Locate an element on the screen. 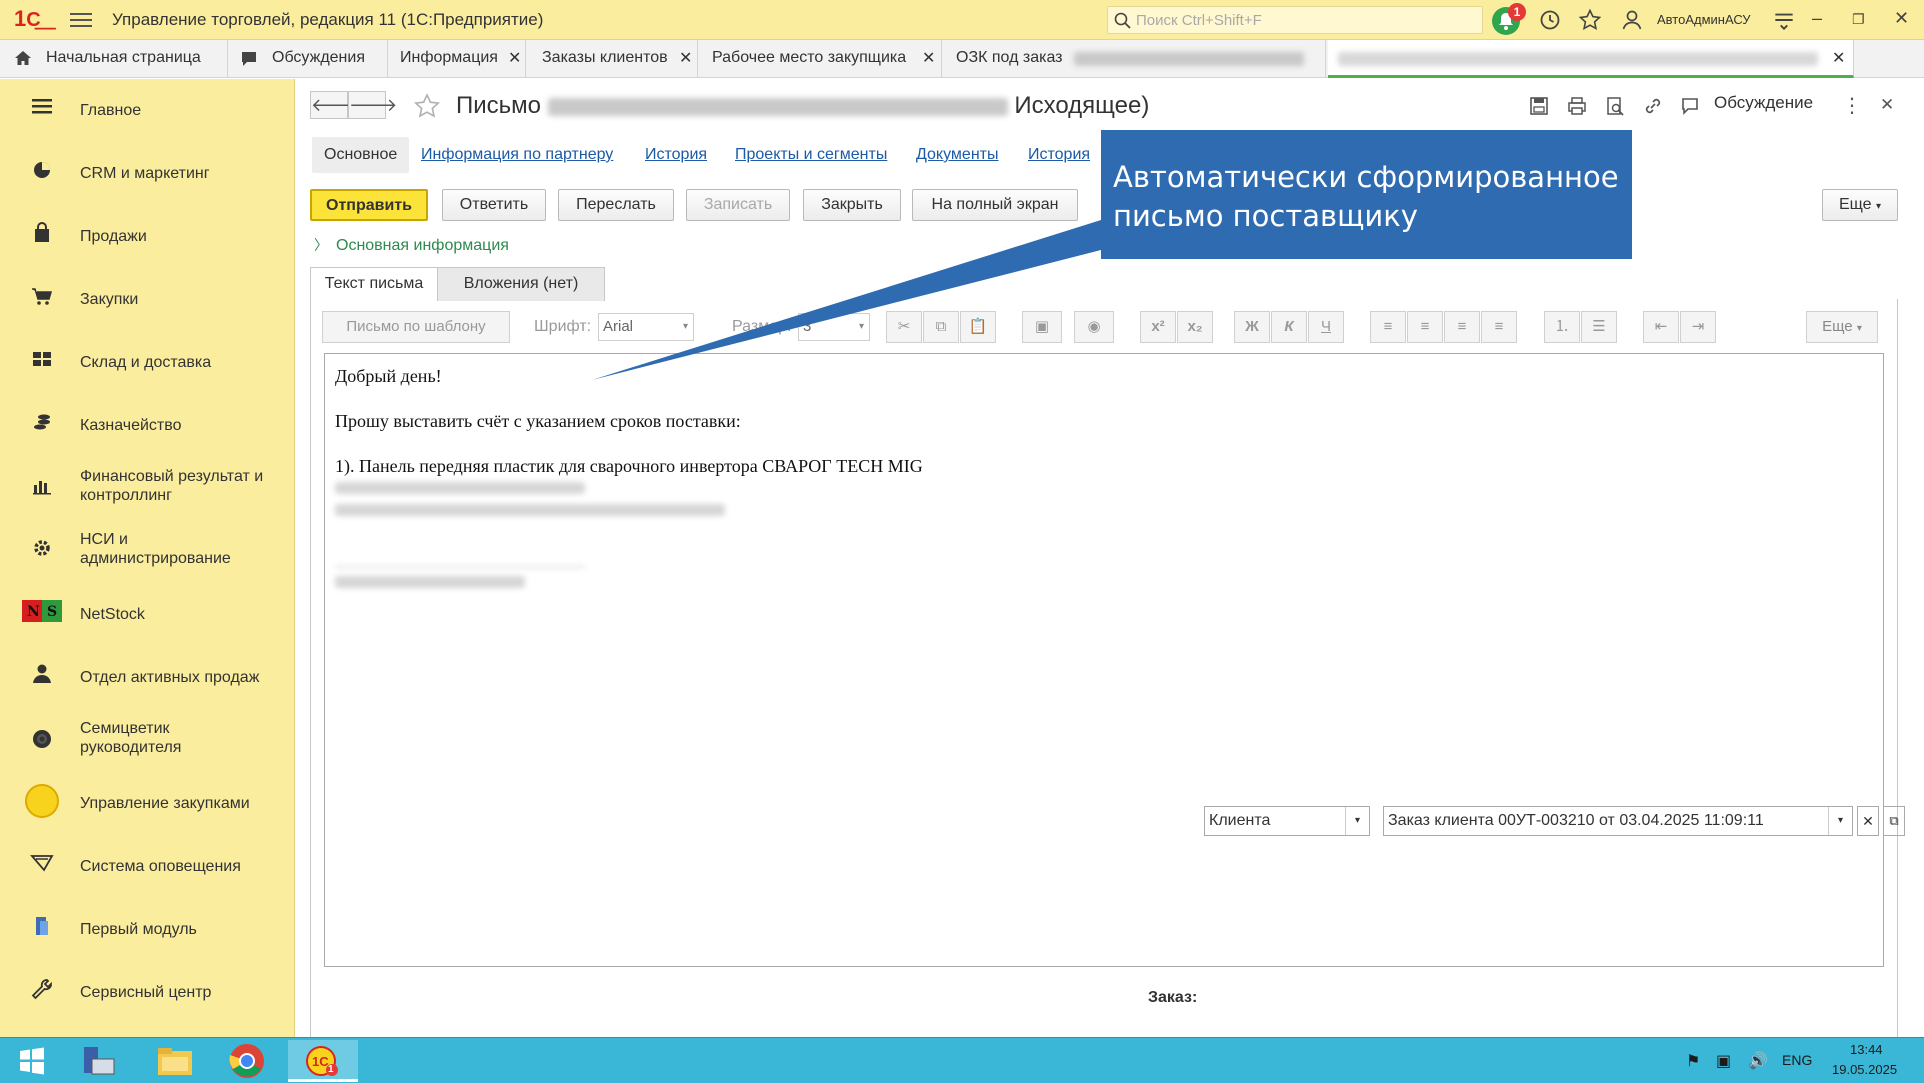 The image size is (1924, 1083). underline-icon: Ч is located at coordinates (1326, 327).